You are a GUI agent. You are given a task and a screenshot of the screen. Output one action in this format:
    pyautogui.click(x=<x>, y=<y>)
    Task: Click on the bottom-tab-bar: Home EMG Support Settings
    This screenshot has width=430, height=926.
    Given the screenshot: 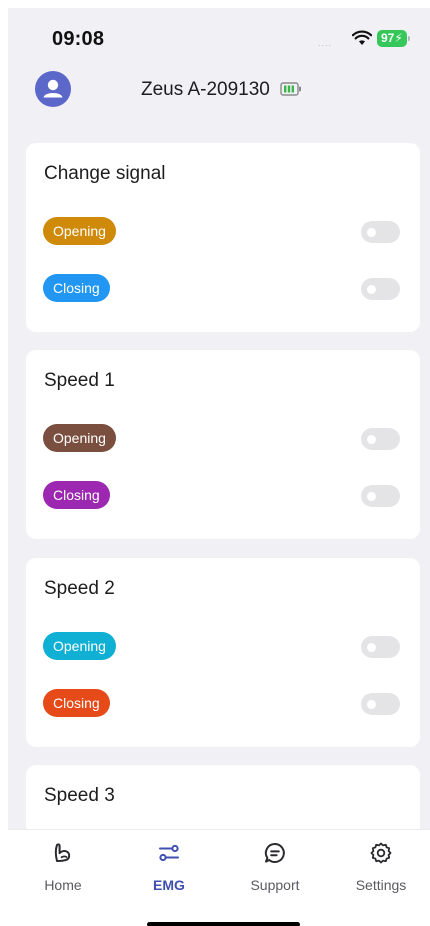 What is the action you would take?
    pyautogui.click(x=219, y=864)
    